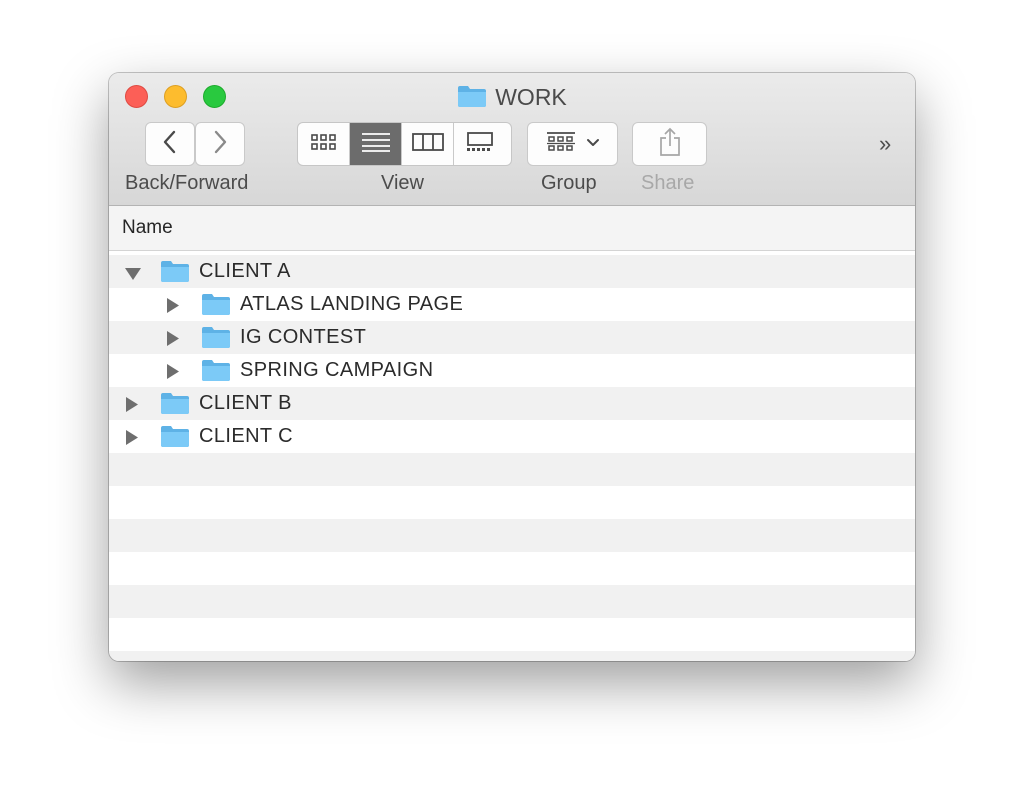 The height and width of the screenshot is (806, 1024). I want to click on toolbar-overflow-button: », so click(885, 144).